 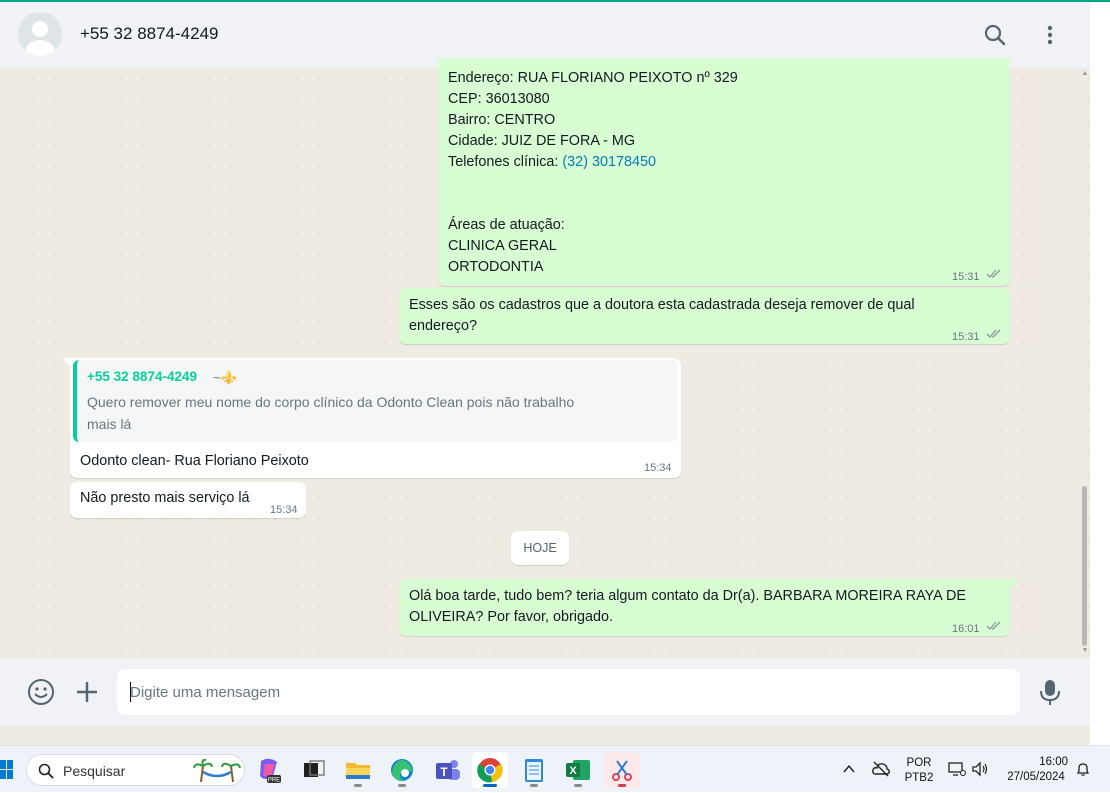 What do you see at coordinates (490, 785) in the screenshot?
I see `active-indicator` at bounding box center [490, 785].